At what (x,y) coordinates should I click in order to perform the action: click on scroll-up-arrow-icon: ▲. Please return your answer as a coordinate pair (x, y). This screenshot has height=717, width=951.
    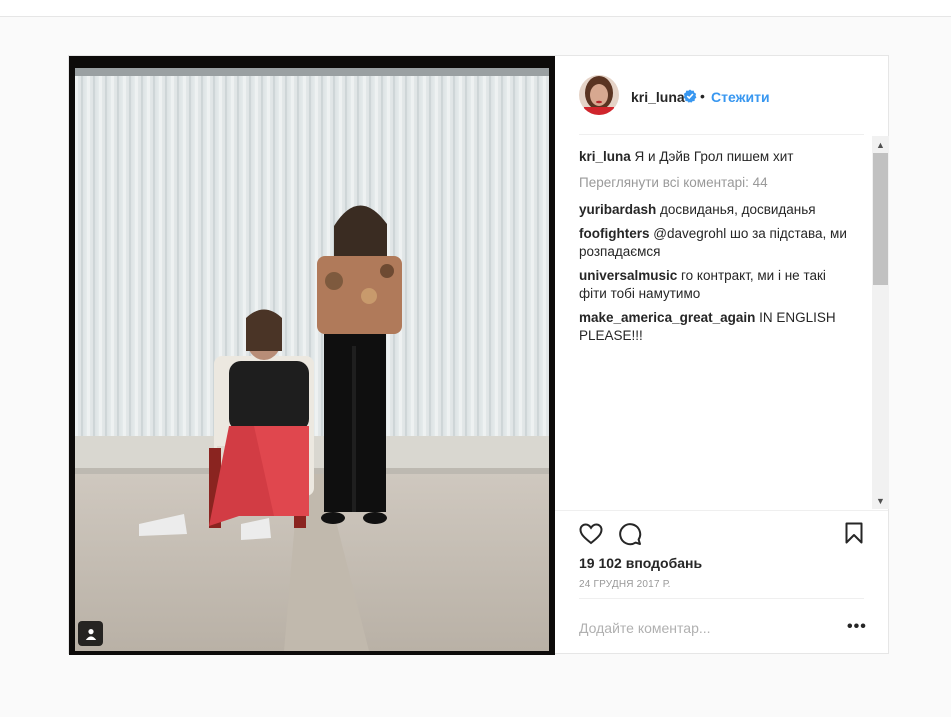
    Looking at the image, I should click on (880, 144).